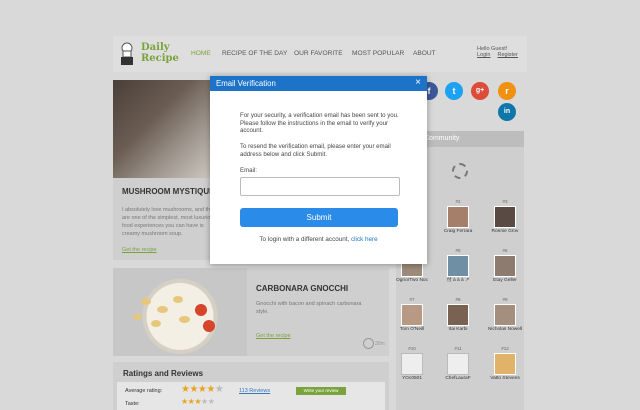 This screenshot has height=410, width=640. What do you see at coordinates (248, 170) in the screenshot?
I see `email-label: Email:` at bounding box center [248, 170].